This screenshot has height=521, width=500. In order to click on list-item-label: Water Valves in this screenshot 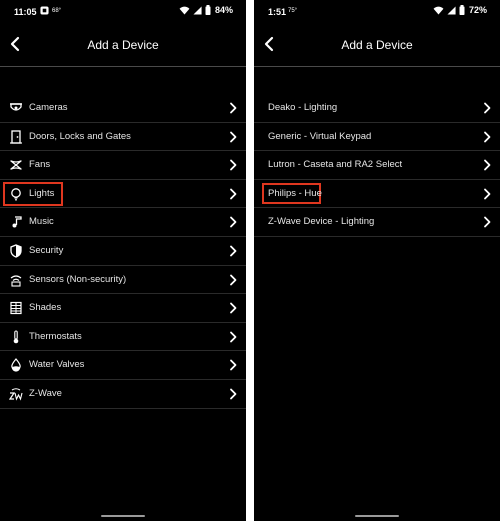, I will do `click(57, 365)`.